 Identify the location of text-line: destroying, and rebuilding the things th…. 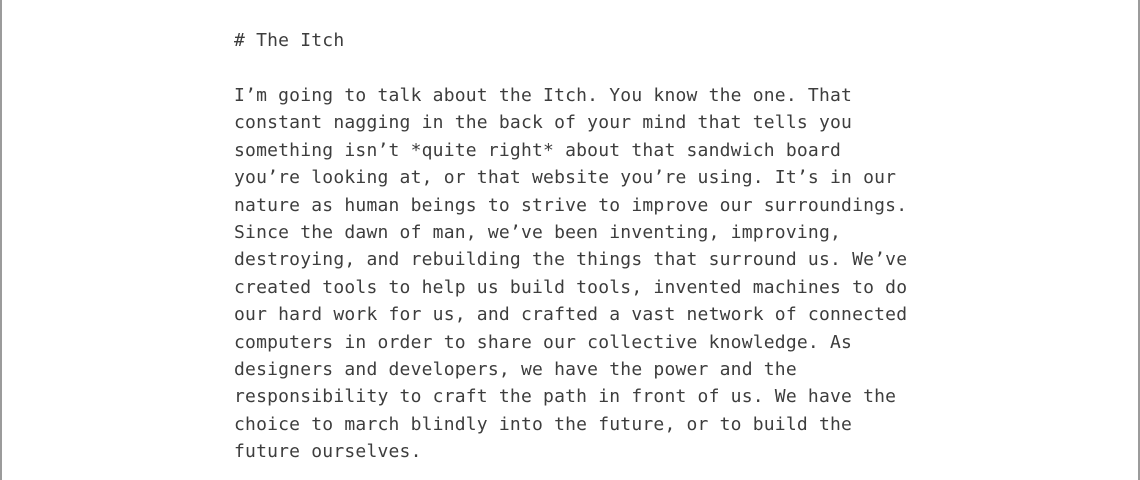
(570, 259).